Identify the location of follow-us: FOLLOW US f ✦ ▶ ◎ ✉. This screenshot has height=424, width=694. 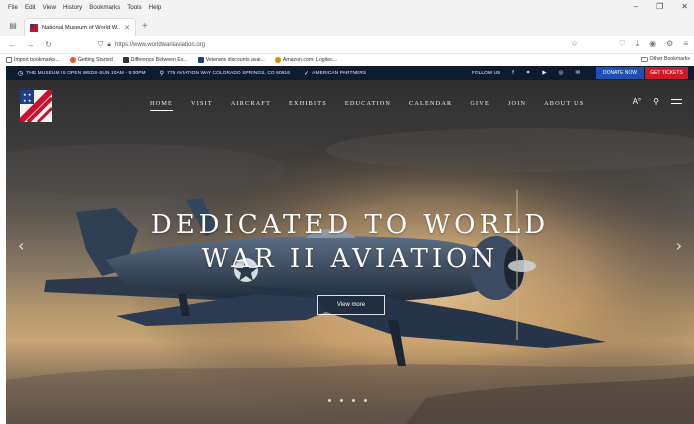
(526, 73).